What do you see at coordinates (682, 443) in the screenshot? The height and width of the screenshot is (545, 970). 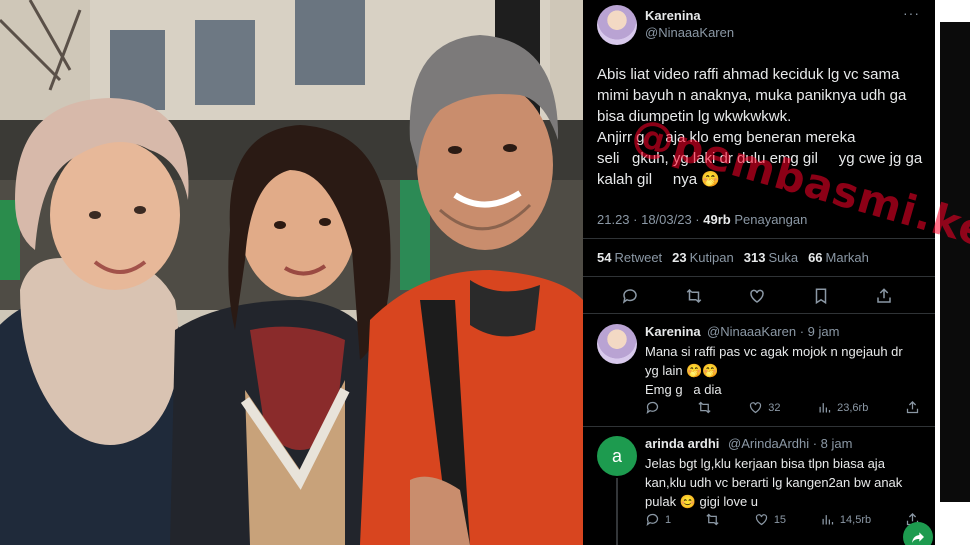 I see `reply2-name: arinda ardhi` at bounding box center [682, 443].